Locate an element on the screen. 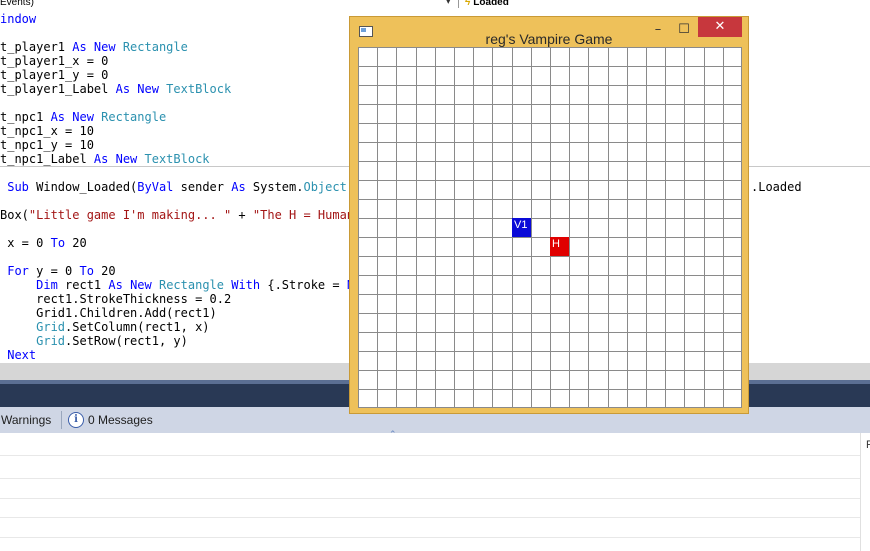  code-line: t_npc1_x = 10 is located at coordinates (47, 131).